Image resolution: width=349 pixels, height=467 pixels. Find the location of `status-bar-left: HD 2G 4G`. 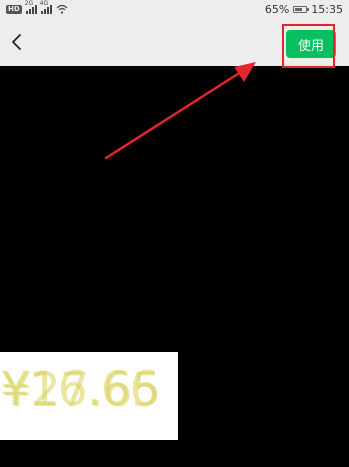

status-bar-left: HD 2G 4G is located at coordinates (37, 7).